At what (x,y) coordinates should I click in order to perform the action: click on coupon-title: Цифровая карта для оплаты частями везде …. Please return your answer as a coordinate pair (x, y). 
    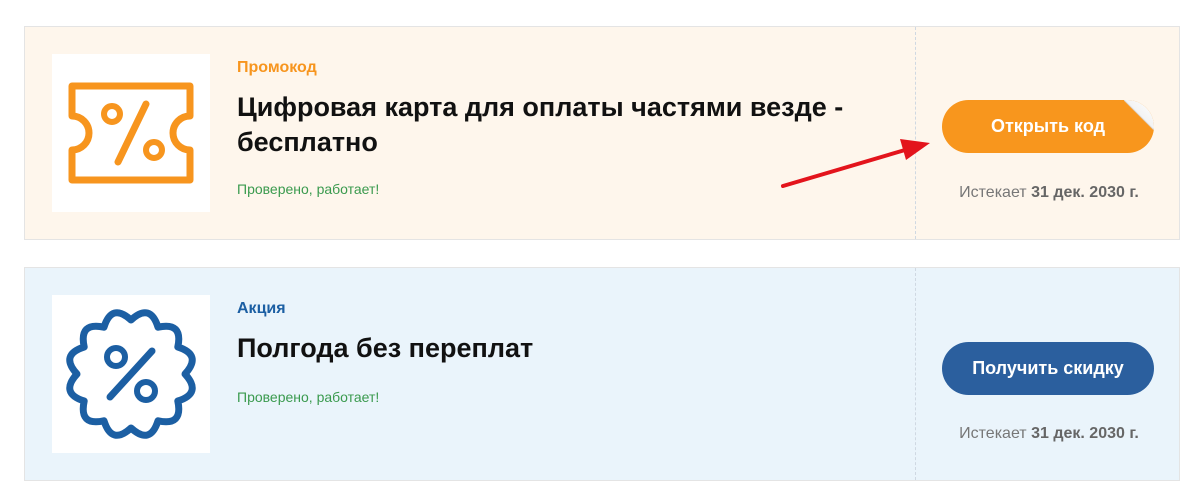
    Looking at the image, I should click on (540, 124).